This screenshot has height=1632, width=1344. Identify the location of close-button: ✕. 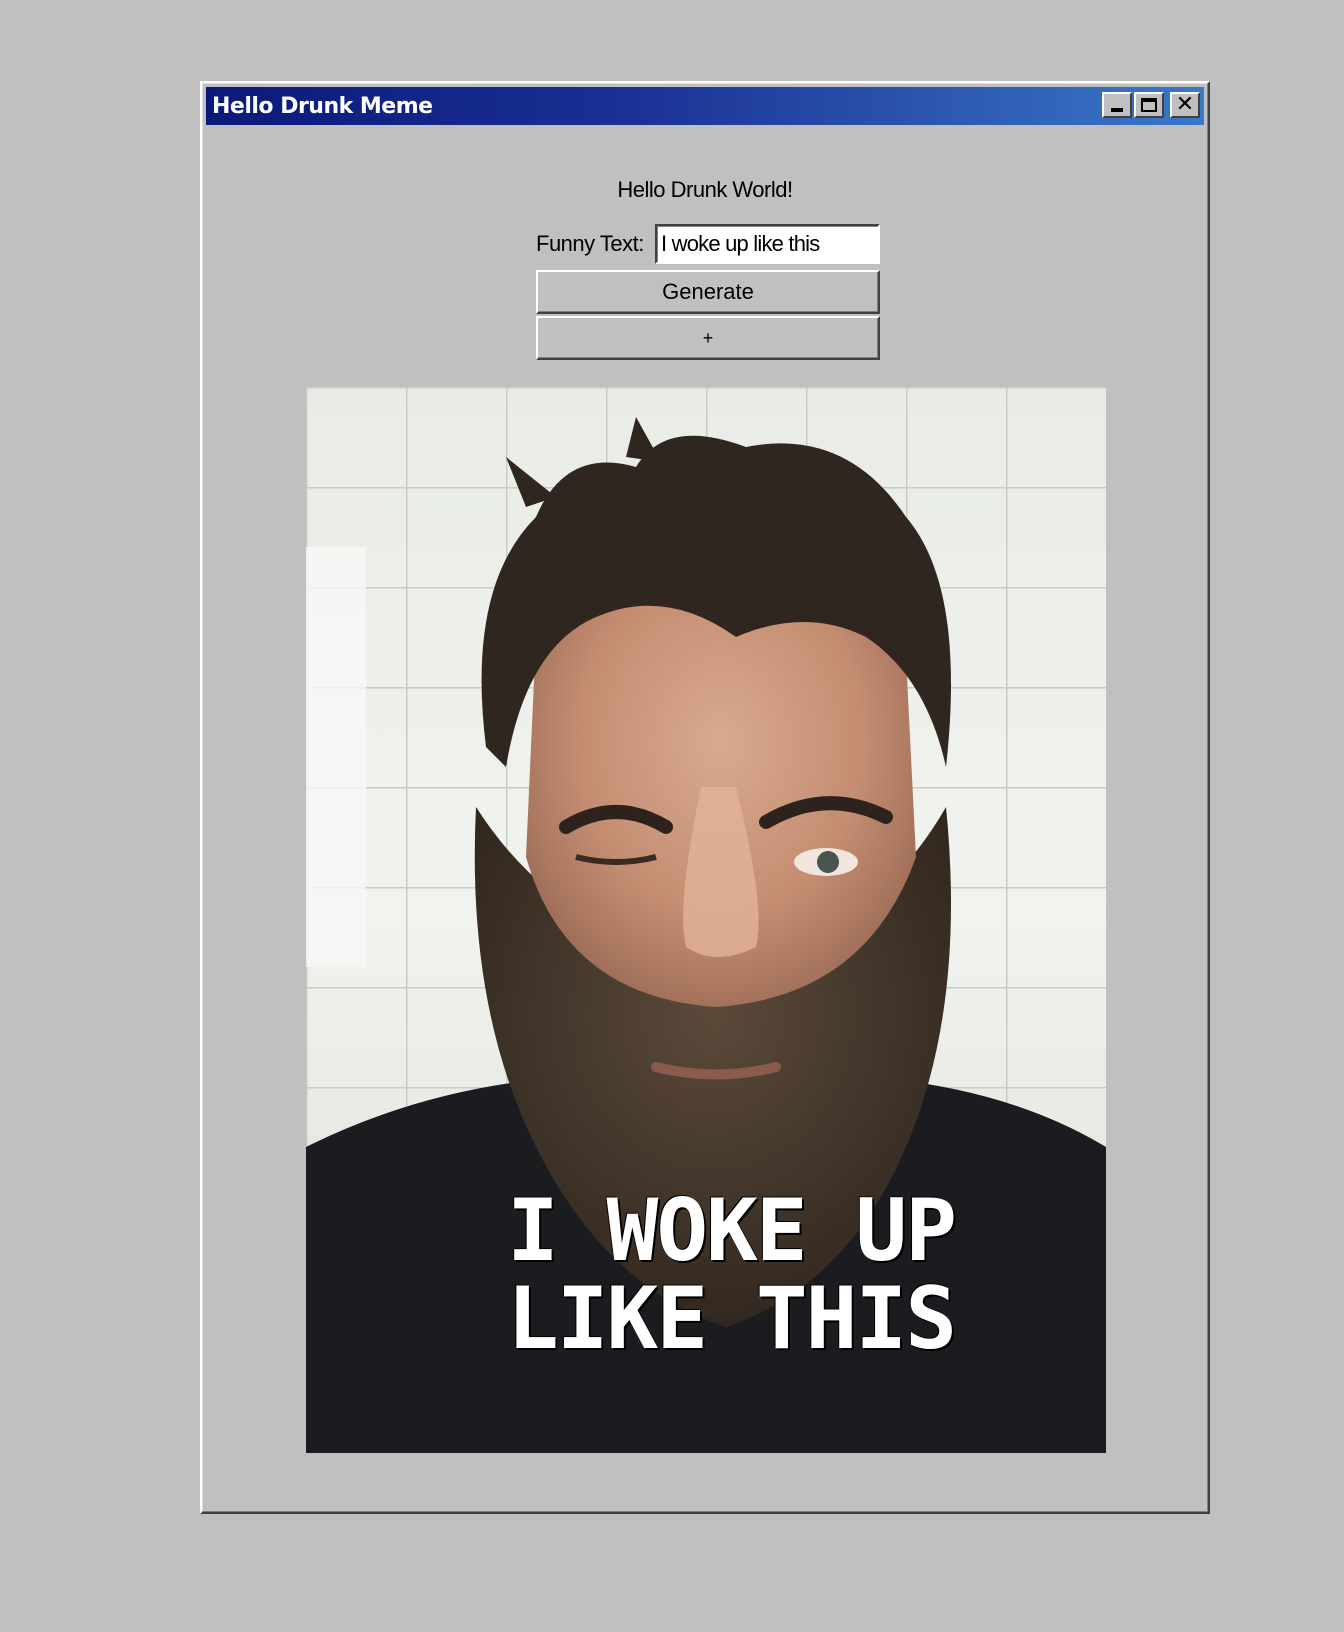
(1185, 105).